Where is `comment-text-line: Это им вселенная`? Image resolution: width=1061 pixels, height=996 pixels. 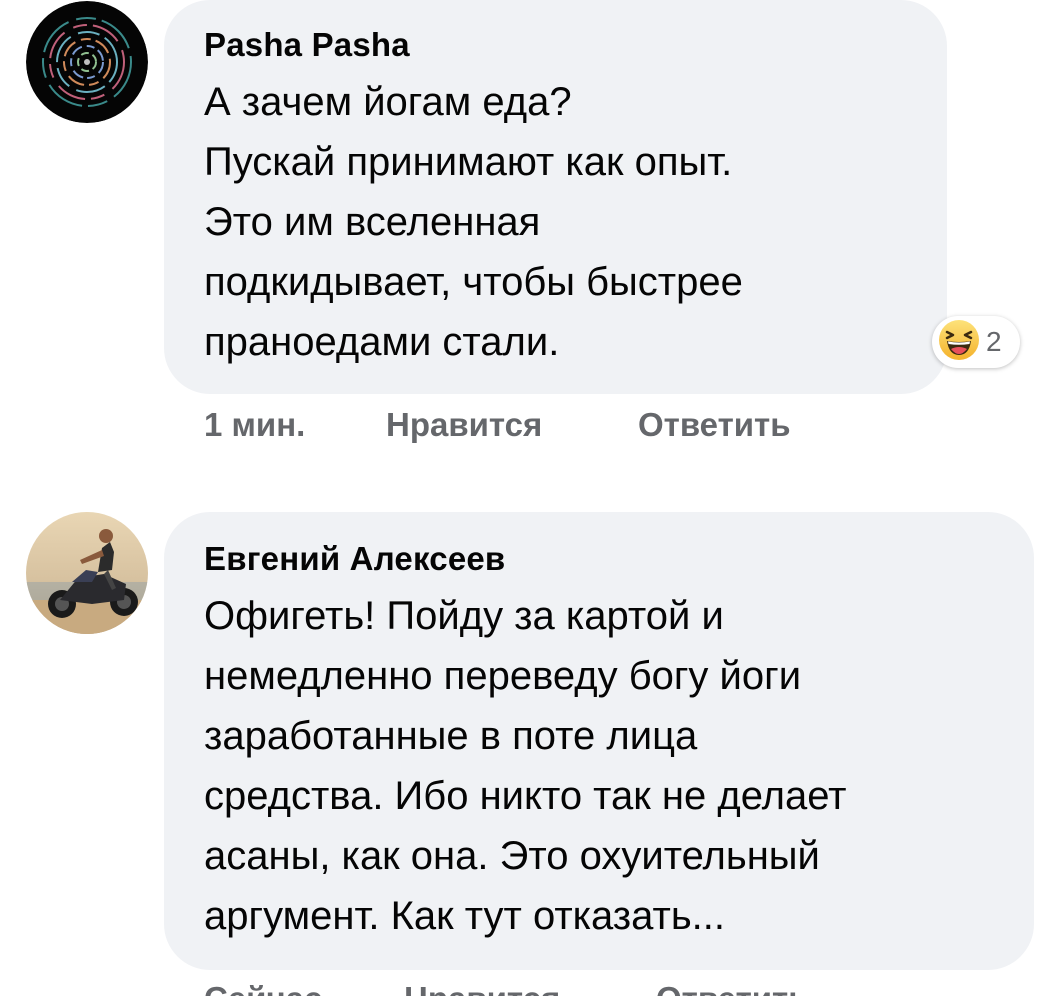 comment-text-line: Это им вселенная is located at coordinates (372, 222).